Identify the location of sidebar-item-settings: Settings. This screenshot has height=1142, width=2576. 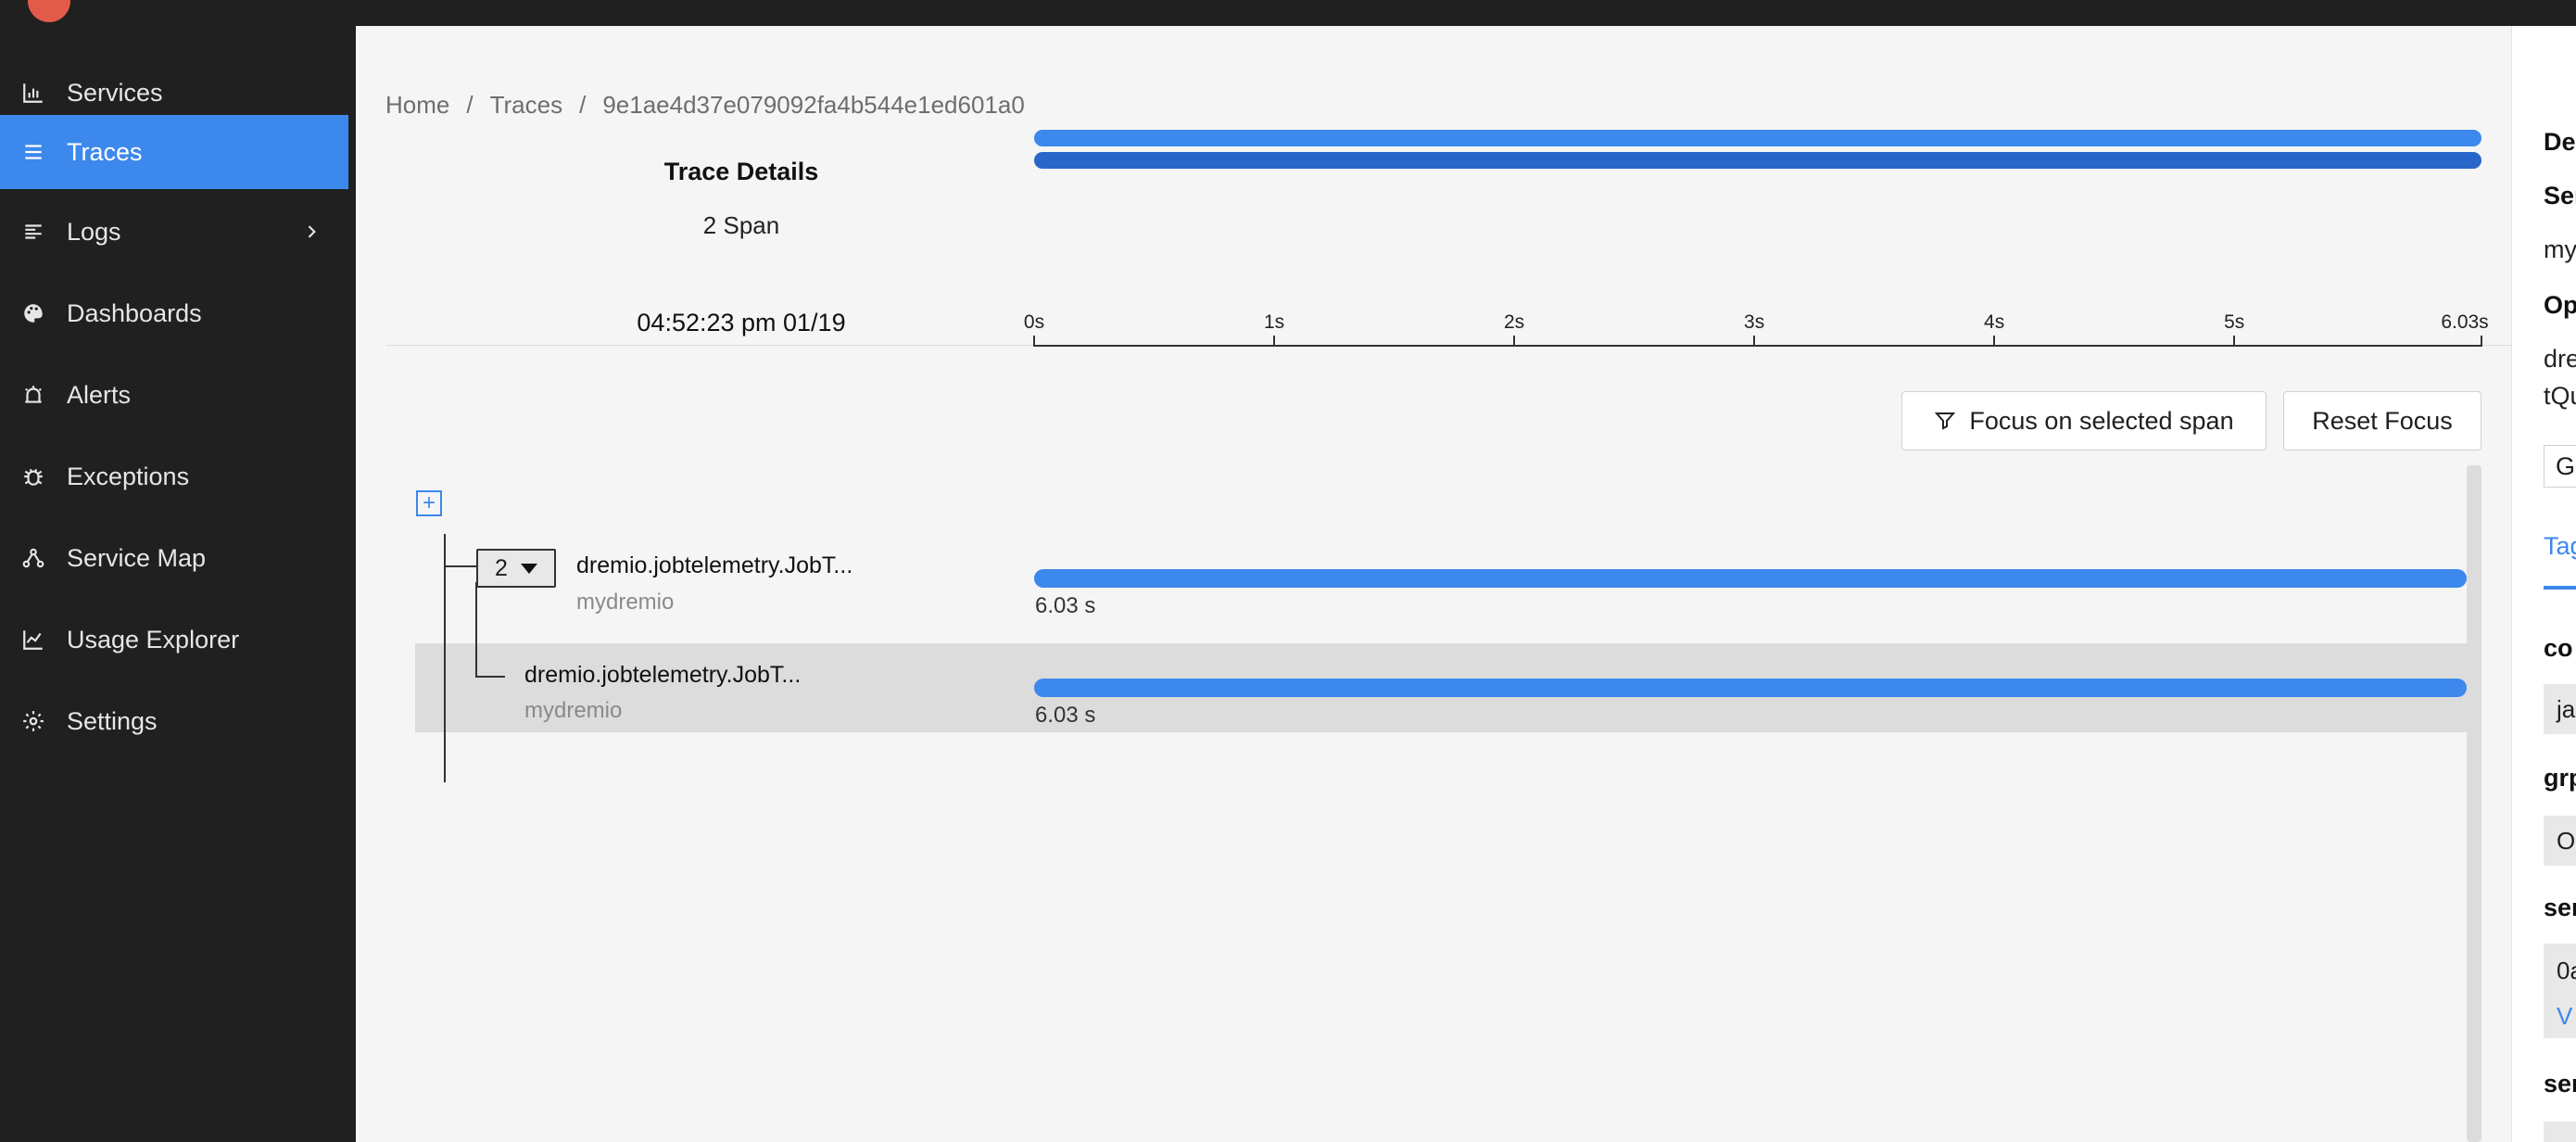
(174, 721).